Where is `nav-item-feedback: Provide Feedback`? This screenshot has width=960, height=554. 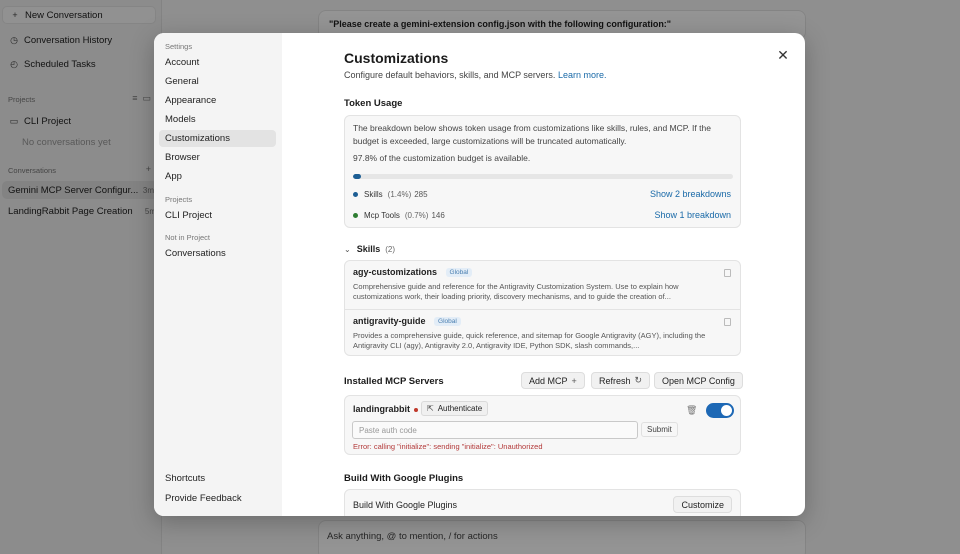
nav-item-feedback: Provide Feedback is located at coordinates (217, 498).